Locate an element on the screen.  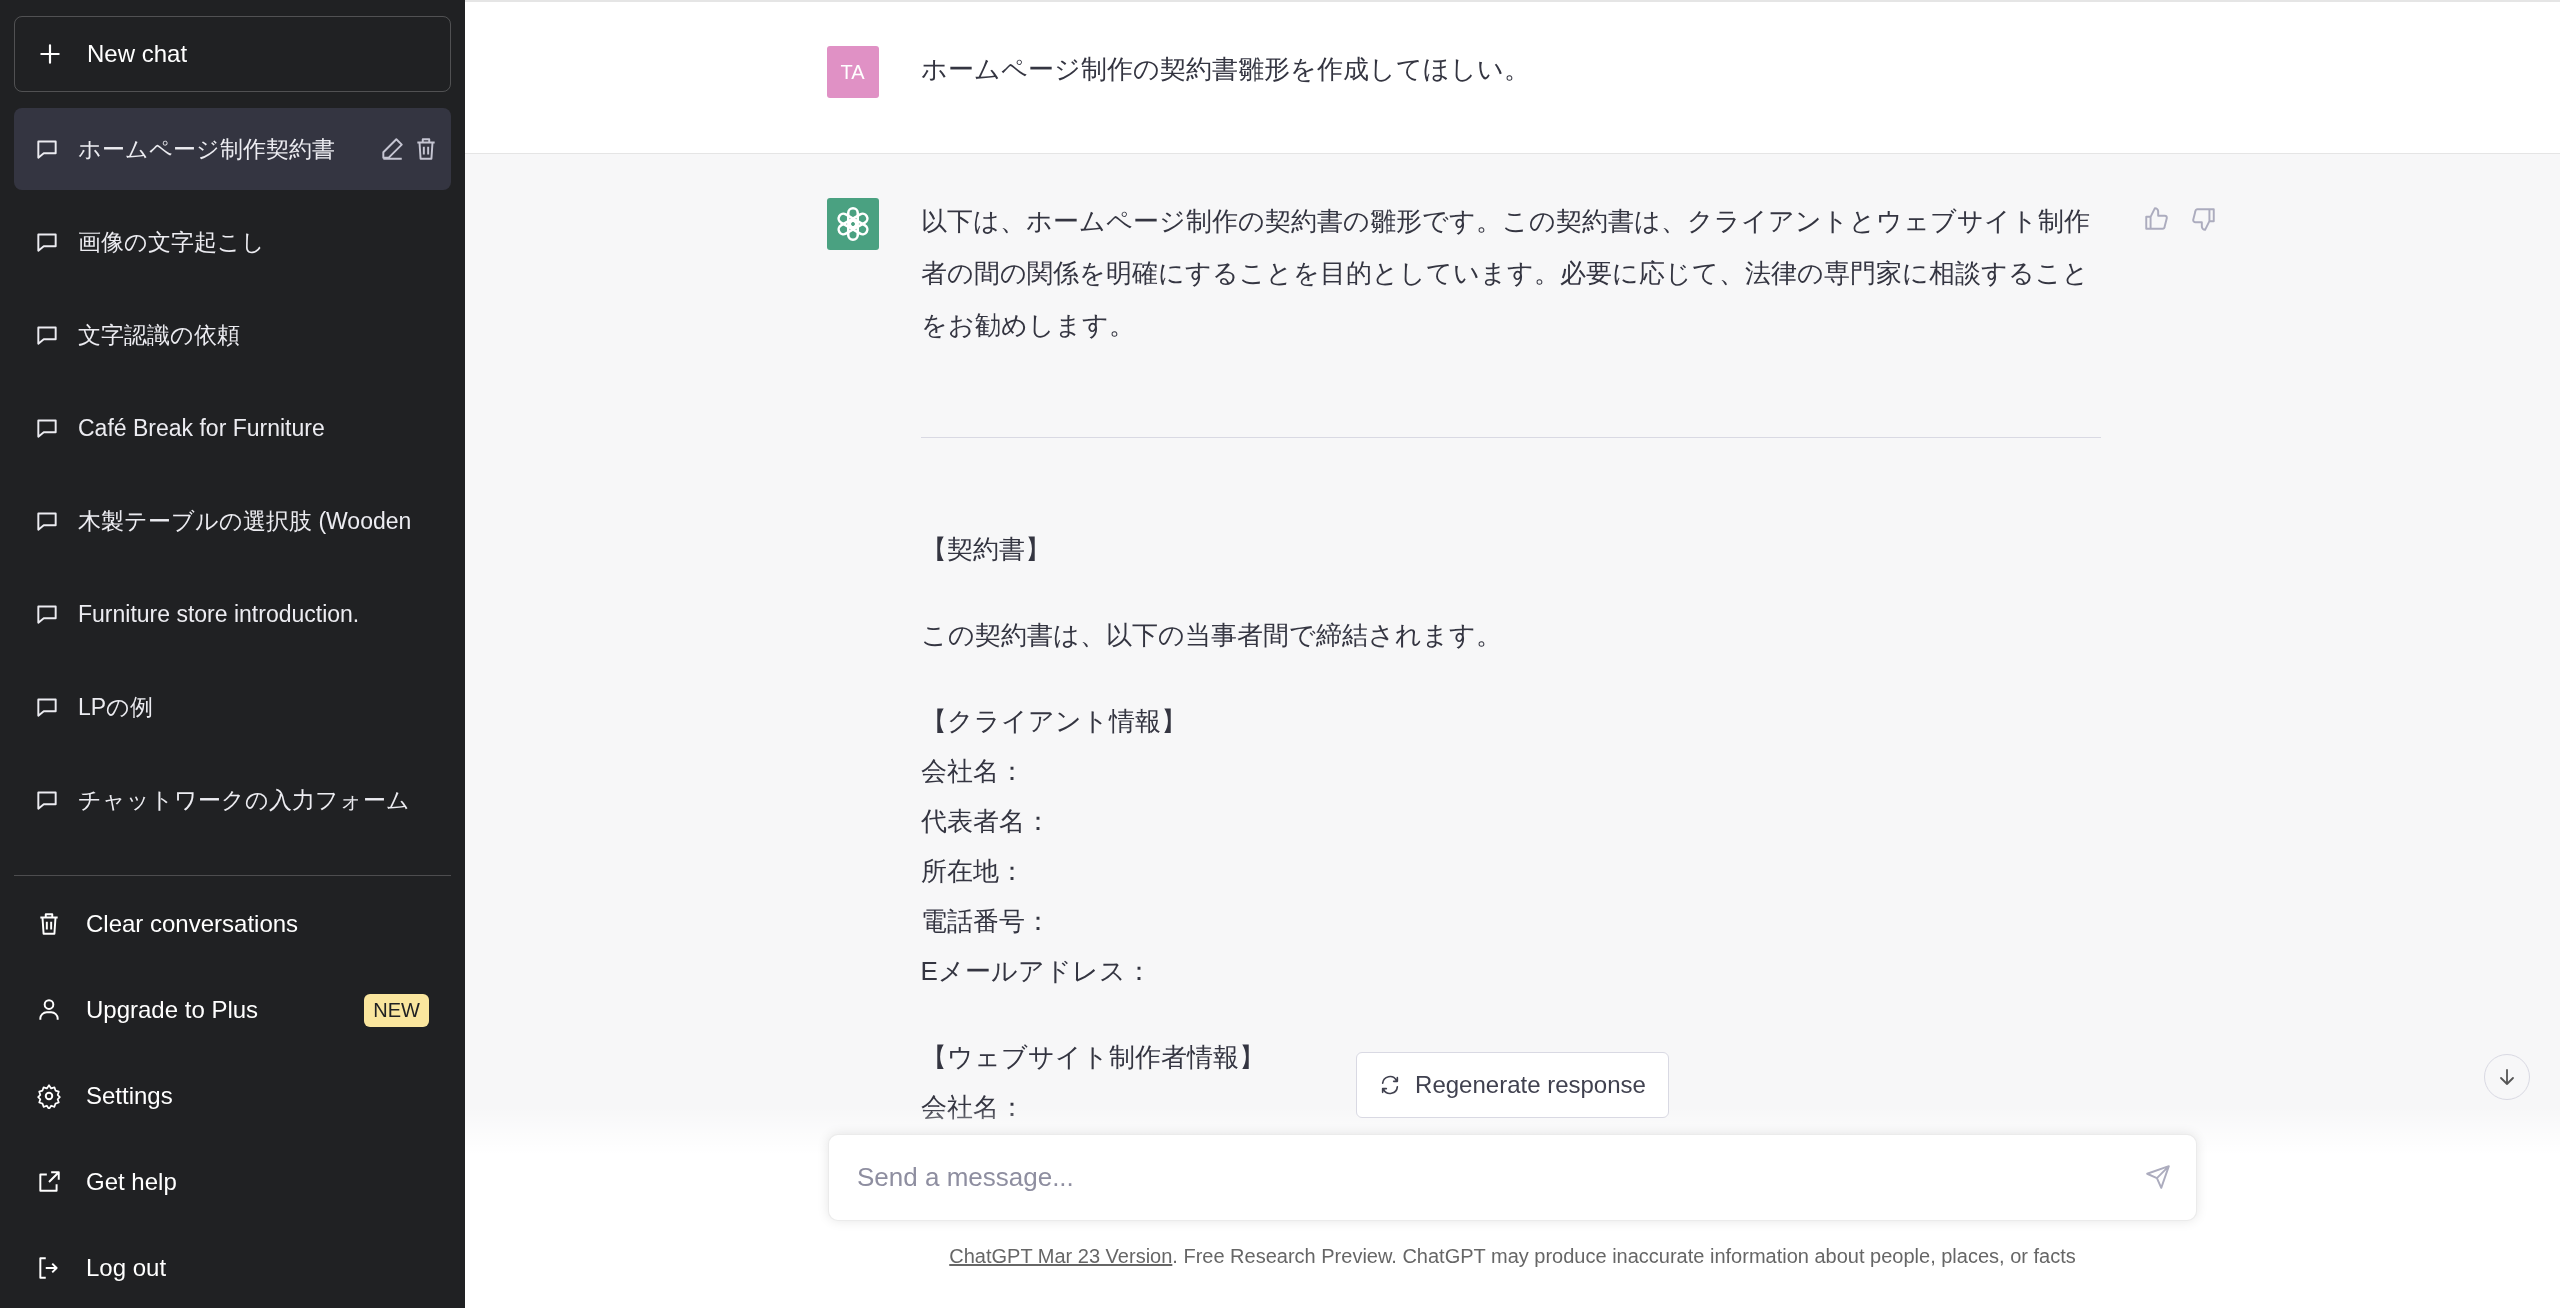
conversation-item: ホームページ制作契約書 is located at coordinates (232, 149).